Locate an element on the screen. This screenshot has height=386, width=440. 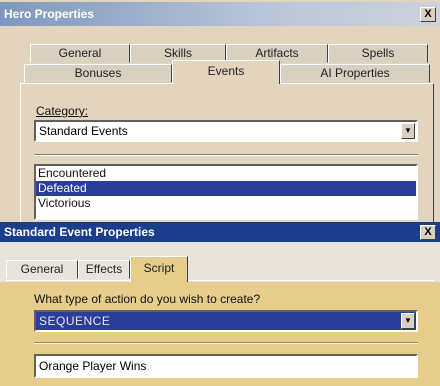
action-type-dropdown: SEQUENCE ▼ is located at coordinates (226, 321).